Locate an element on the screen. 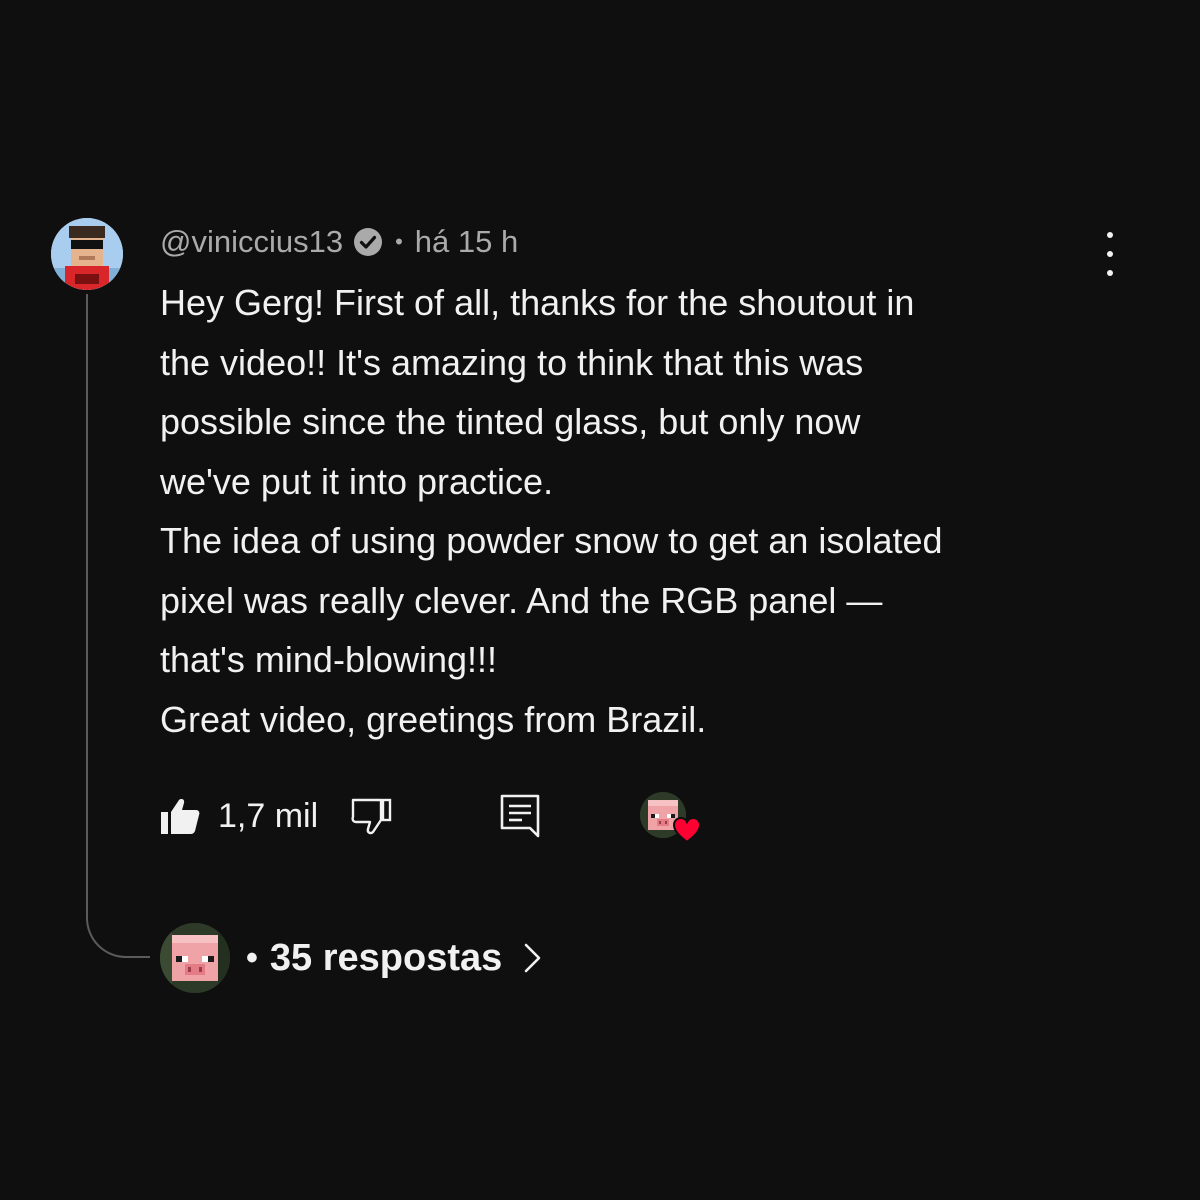  more-vert-icon is located at coordinates (1110, 235).